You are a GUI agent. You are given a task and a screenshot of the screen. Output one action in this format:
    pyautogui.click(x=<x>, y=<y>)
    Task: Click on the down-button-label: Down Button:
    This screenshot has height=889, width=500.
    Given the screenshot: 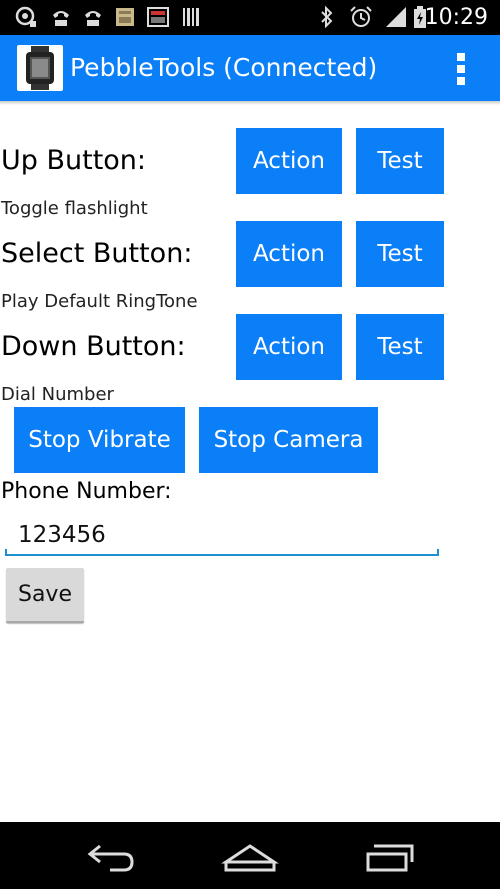 What is the action you would take?
    pyautogui.click(x=93, y=346)
    